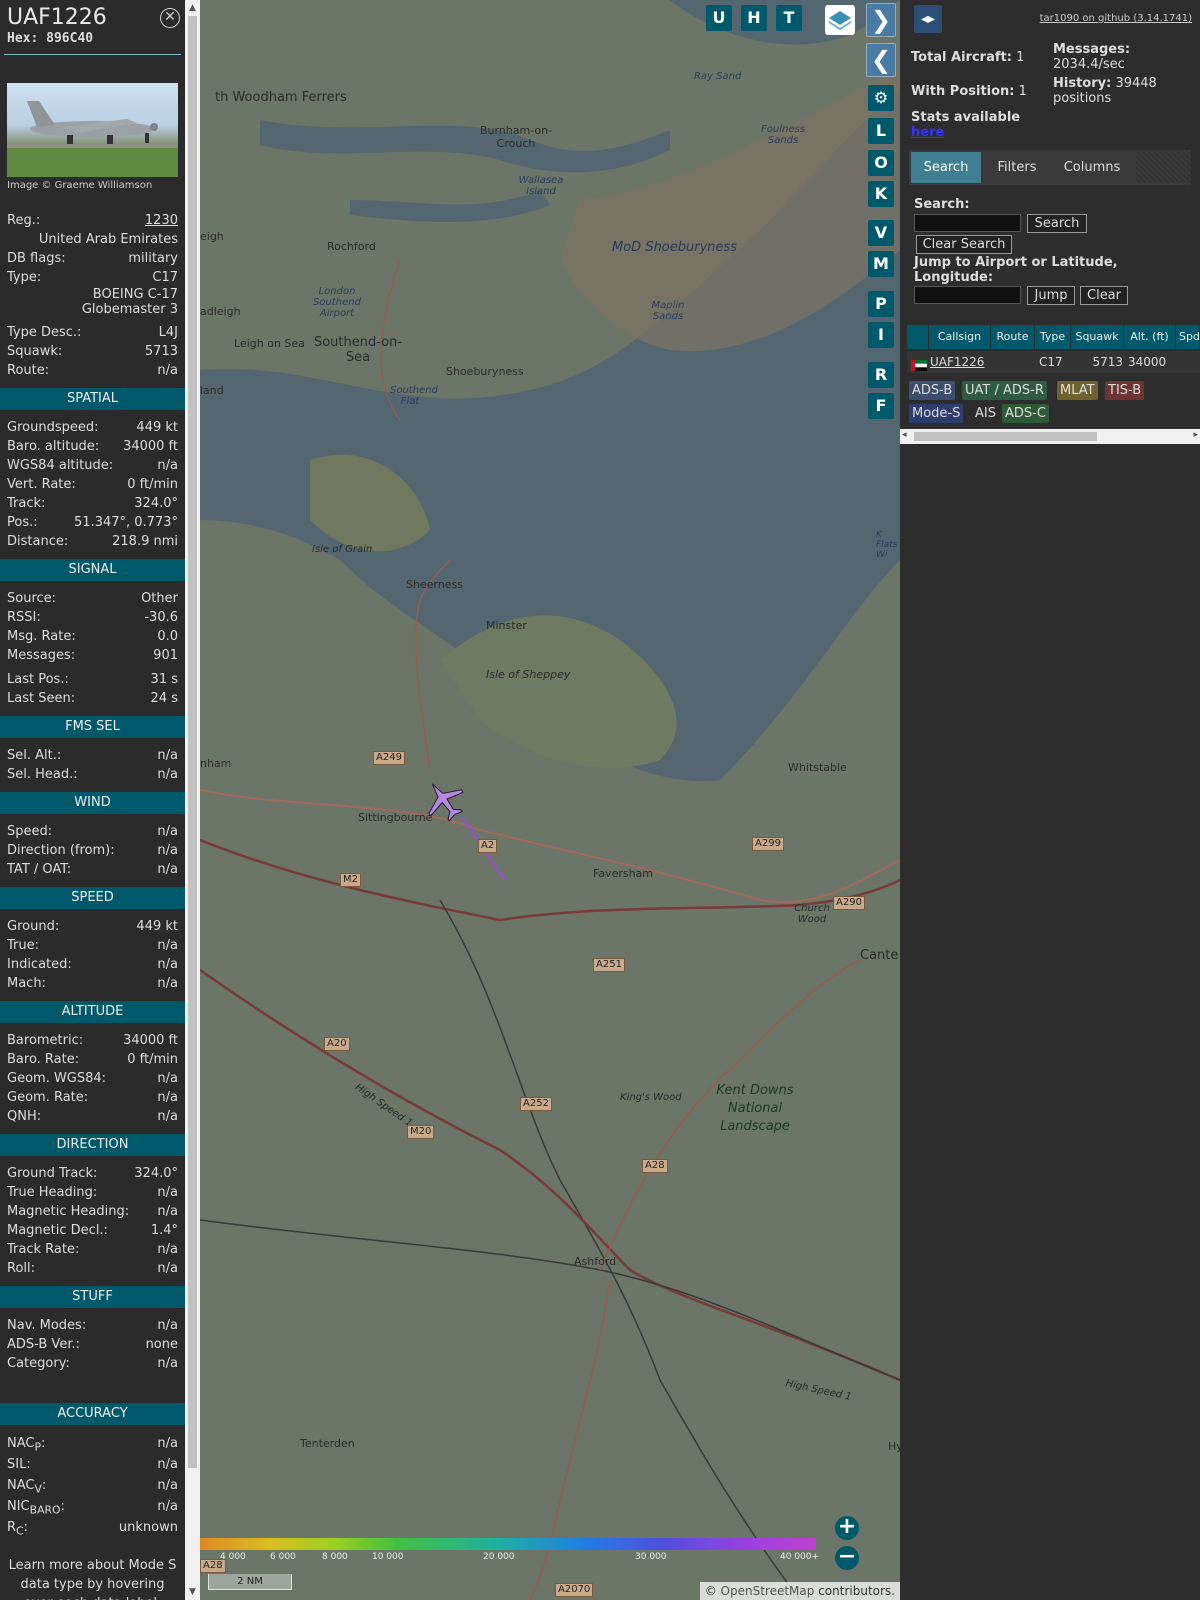 This screenshot has height=1600, width=1200. What do you see at coordinates (60, 465) in the screenshot?
I see `spatial-row-label: WGS84 altitude:` at bounding box center [60, 465].